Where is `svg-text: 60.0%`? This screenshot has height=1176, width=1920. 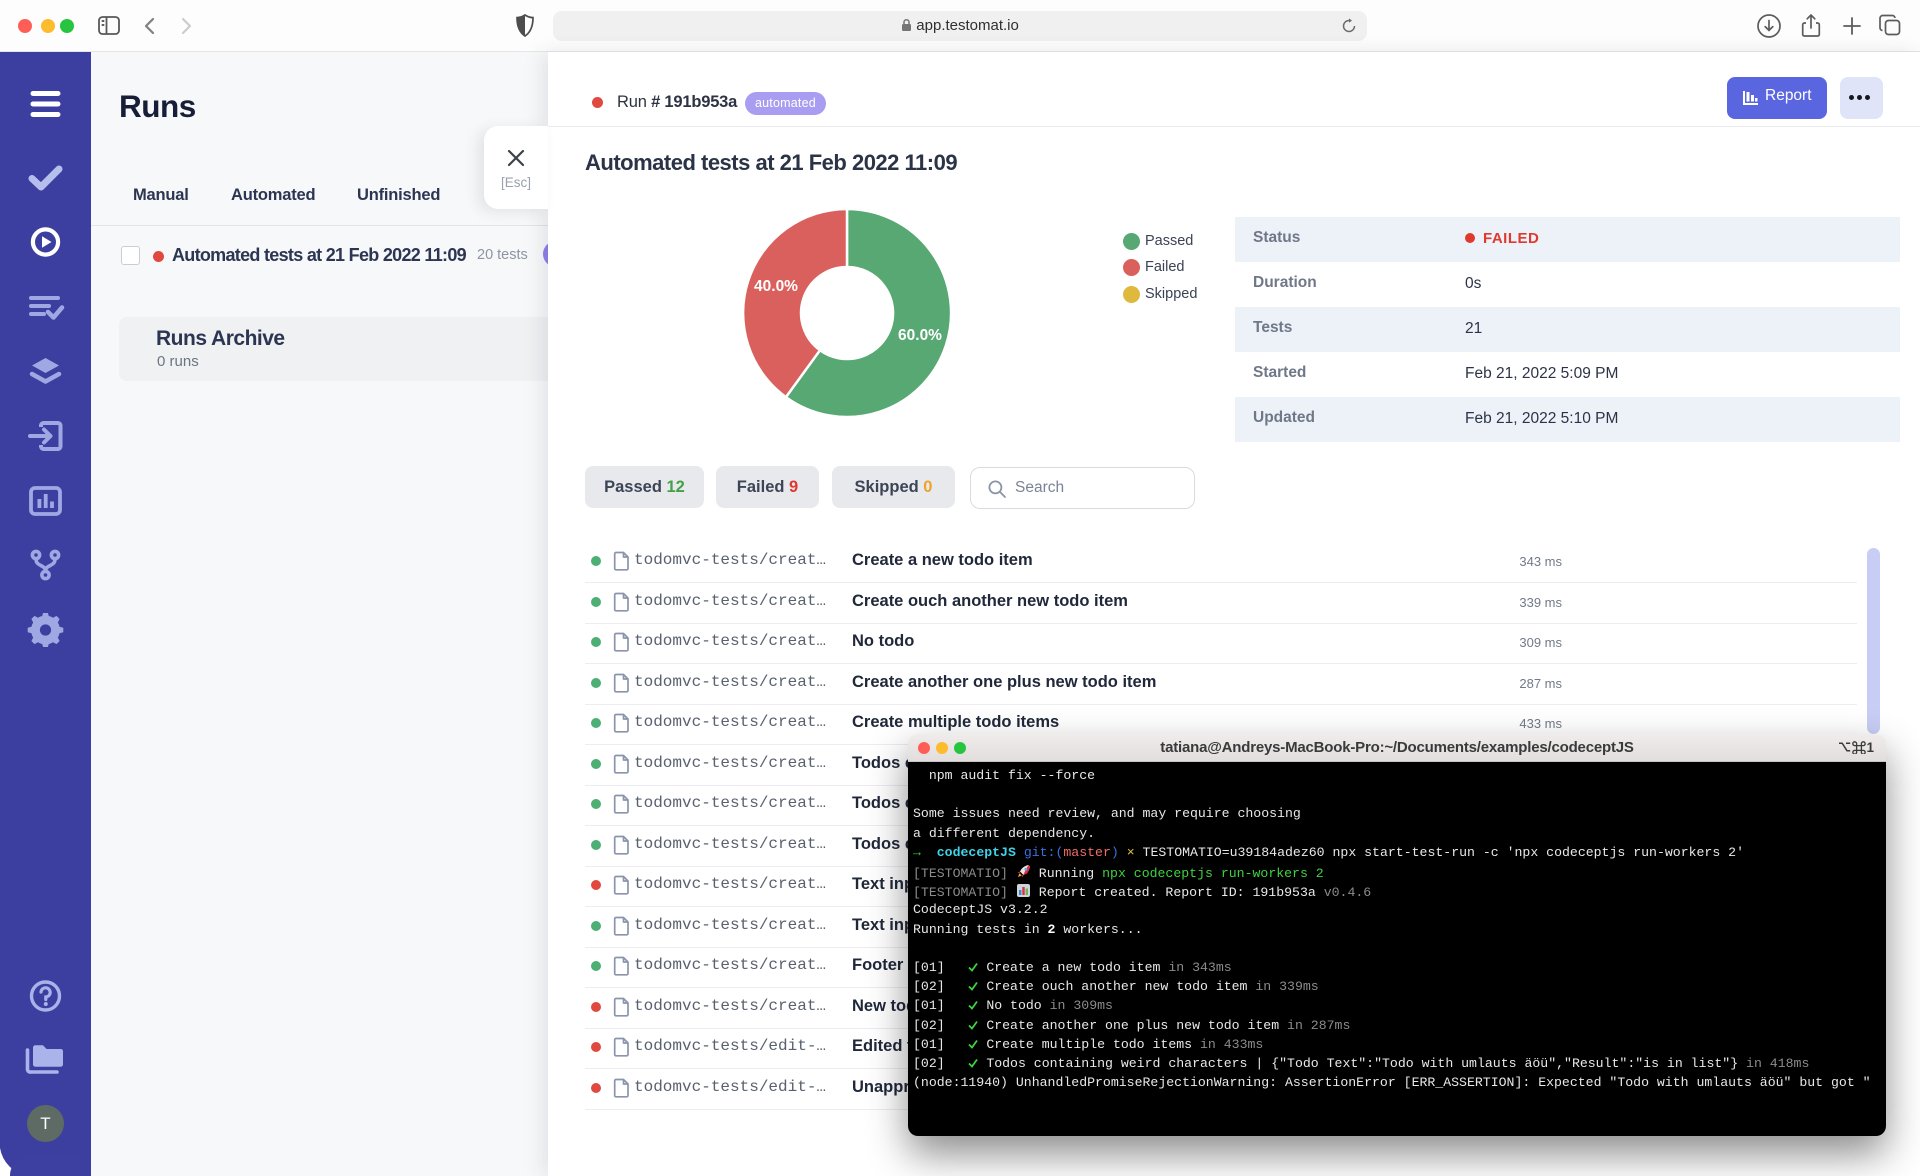
svg-text: 60.0% is located at coordinates (920, 335).